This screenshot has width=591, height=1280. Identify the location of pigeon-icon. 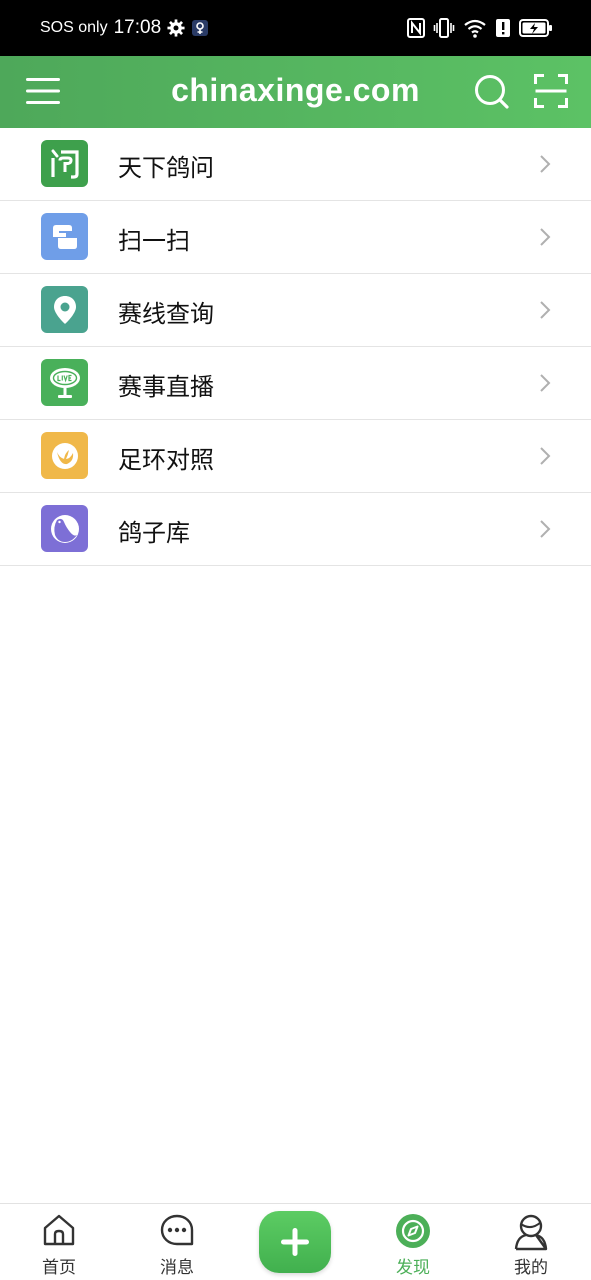
(64, 528).